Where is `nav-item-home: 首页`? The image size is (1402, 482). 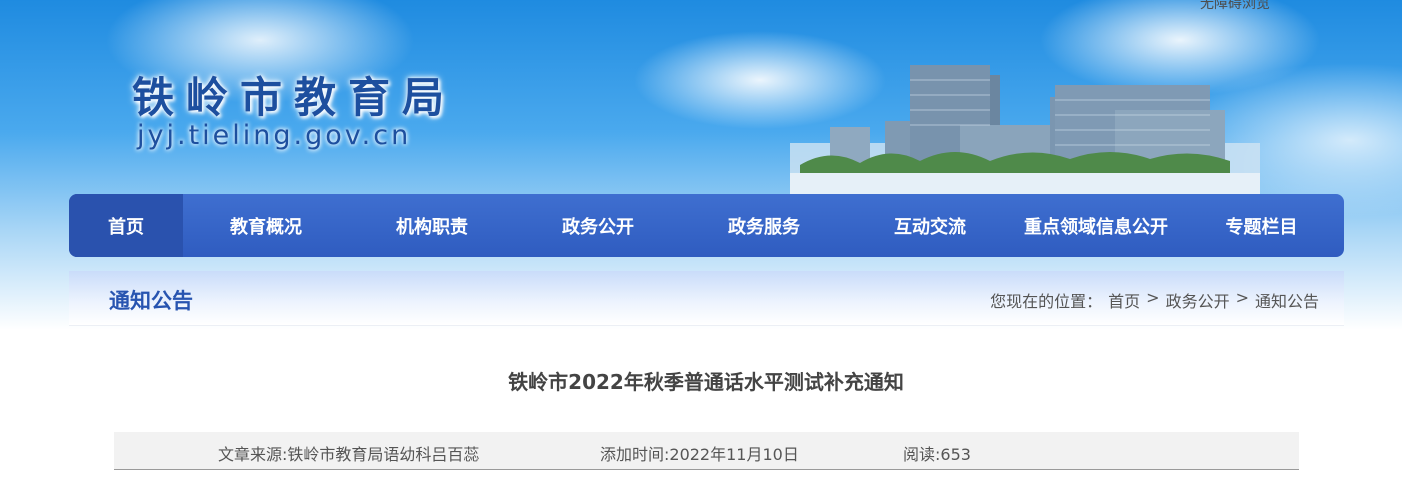
nav-item-home: 首页 is located at coordinates (126, 225).